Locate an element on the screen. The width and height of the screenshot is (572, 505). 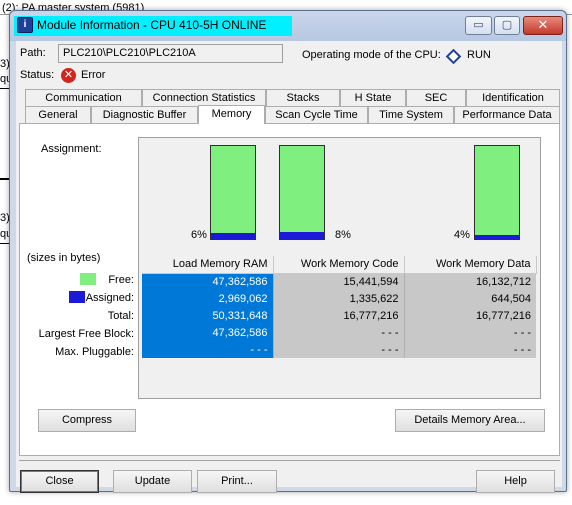
compress-button: Compress is located at coordinates (87, 420).